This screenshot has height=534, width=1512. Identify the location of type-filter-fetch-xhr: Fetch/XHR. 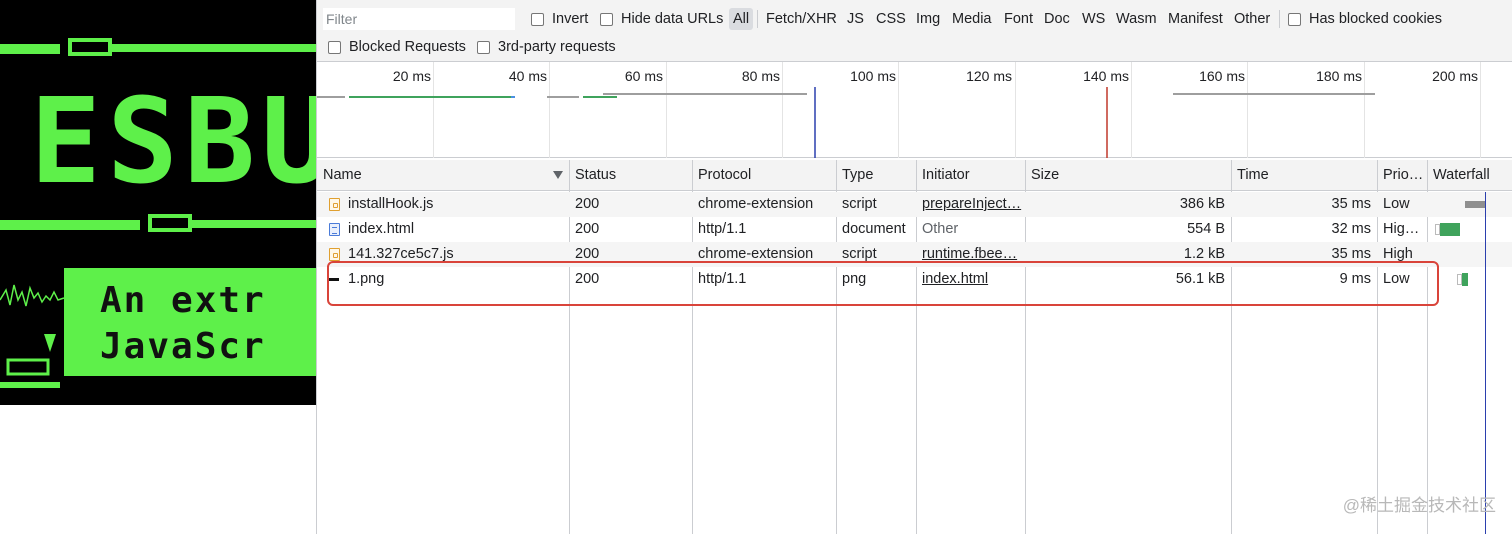
(801, 19).